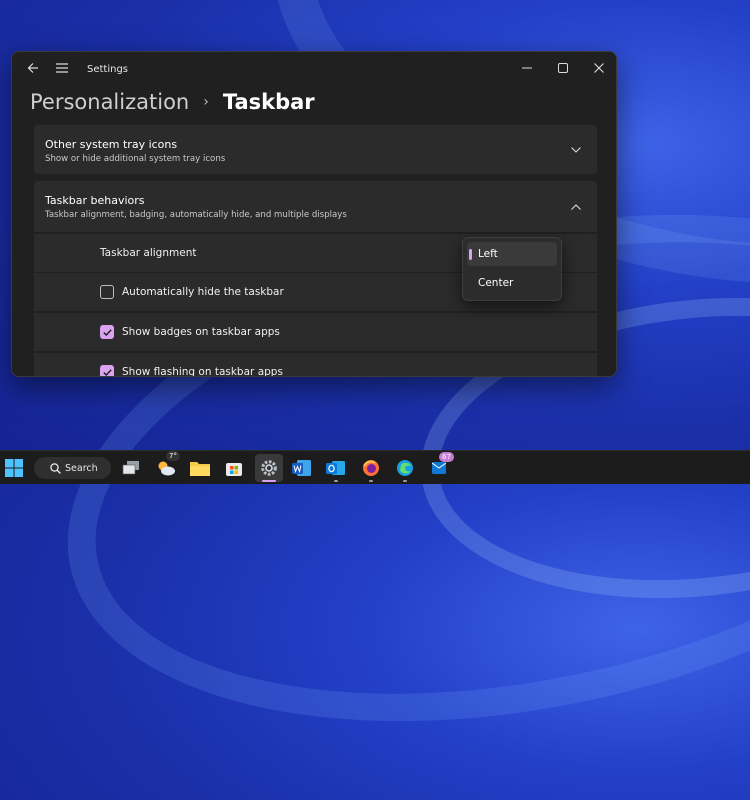 This screenshot has width=750, height=800. I want to click on outlook-icon, so click(336, 468).